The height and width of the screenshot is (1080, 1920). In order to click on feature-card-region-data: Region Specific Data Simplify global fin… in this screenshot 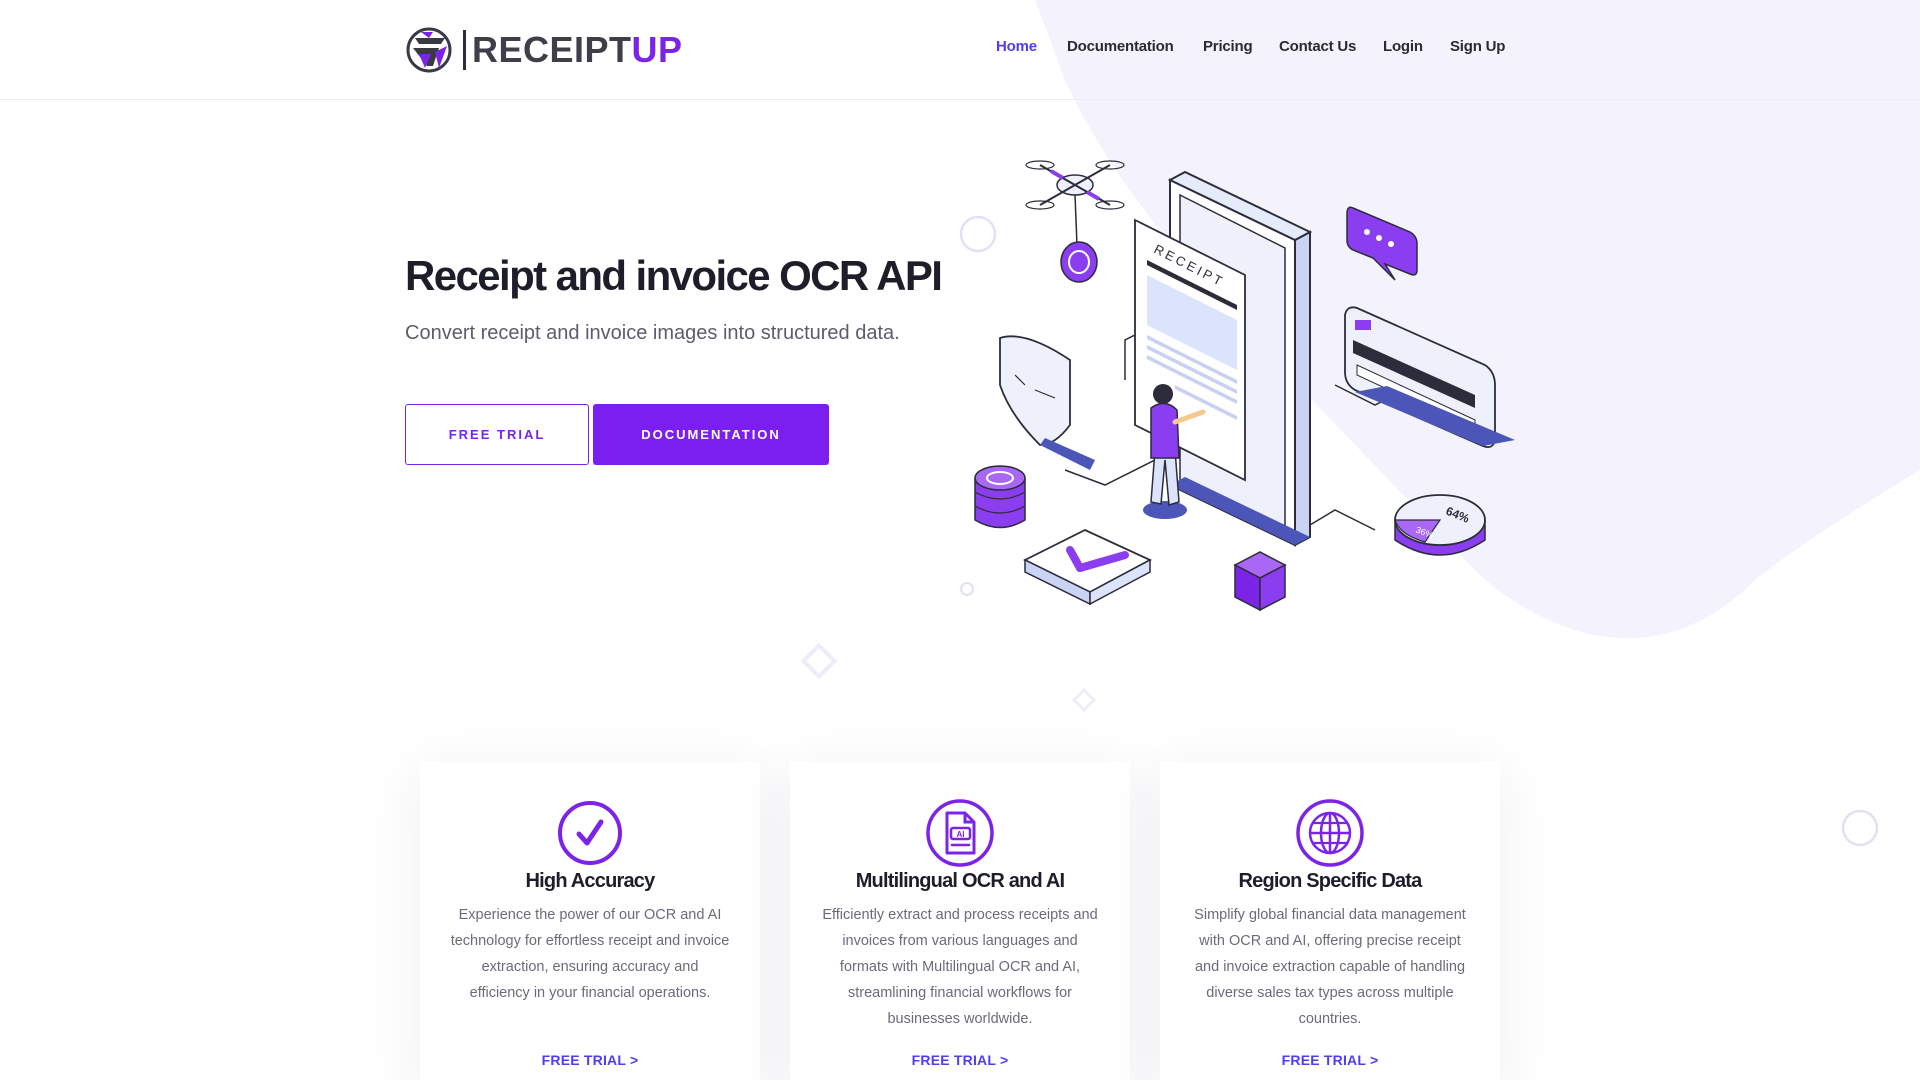, I will do `click(1330, 921)`.